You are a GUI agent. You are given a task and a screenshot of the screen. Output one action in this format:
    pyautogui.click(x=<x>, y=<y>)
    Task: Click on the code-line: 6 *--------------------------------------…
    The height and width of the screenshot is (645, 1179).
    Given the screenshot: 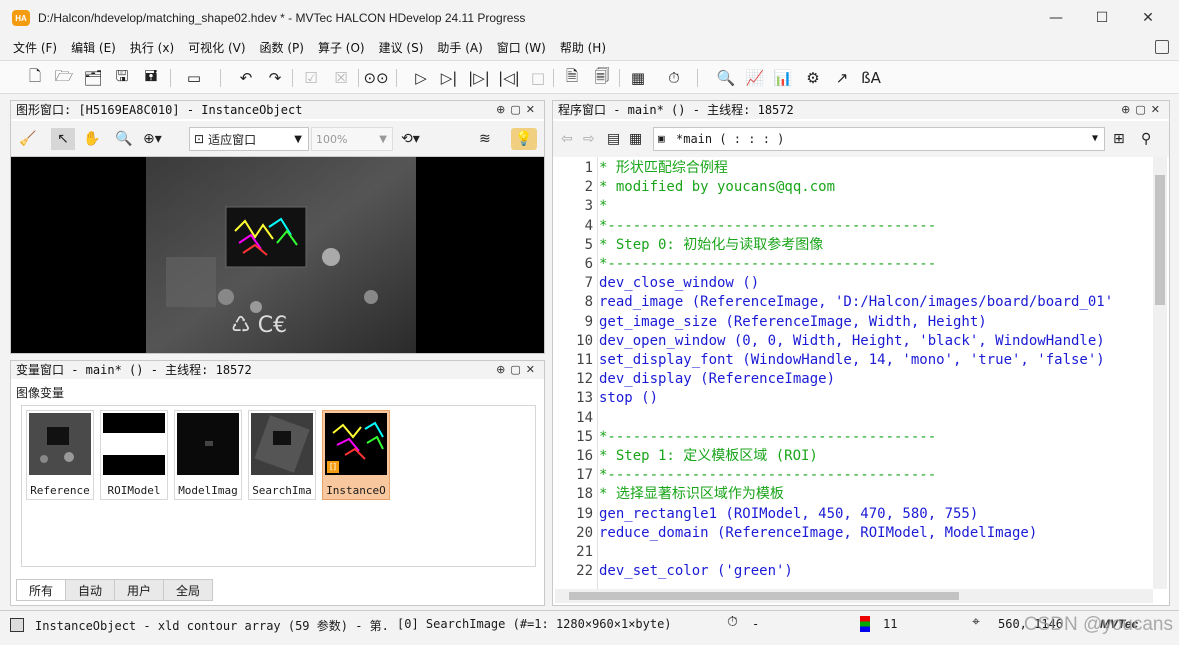 What is the action you would take?
    pyautogui.click(x=853, y=264)
    